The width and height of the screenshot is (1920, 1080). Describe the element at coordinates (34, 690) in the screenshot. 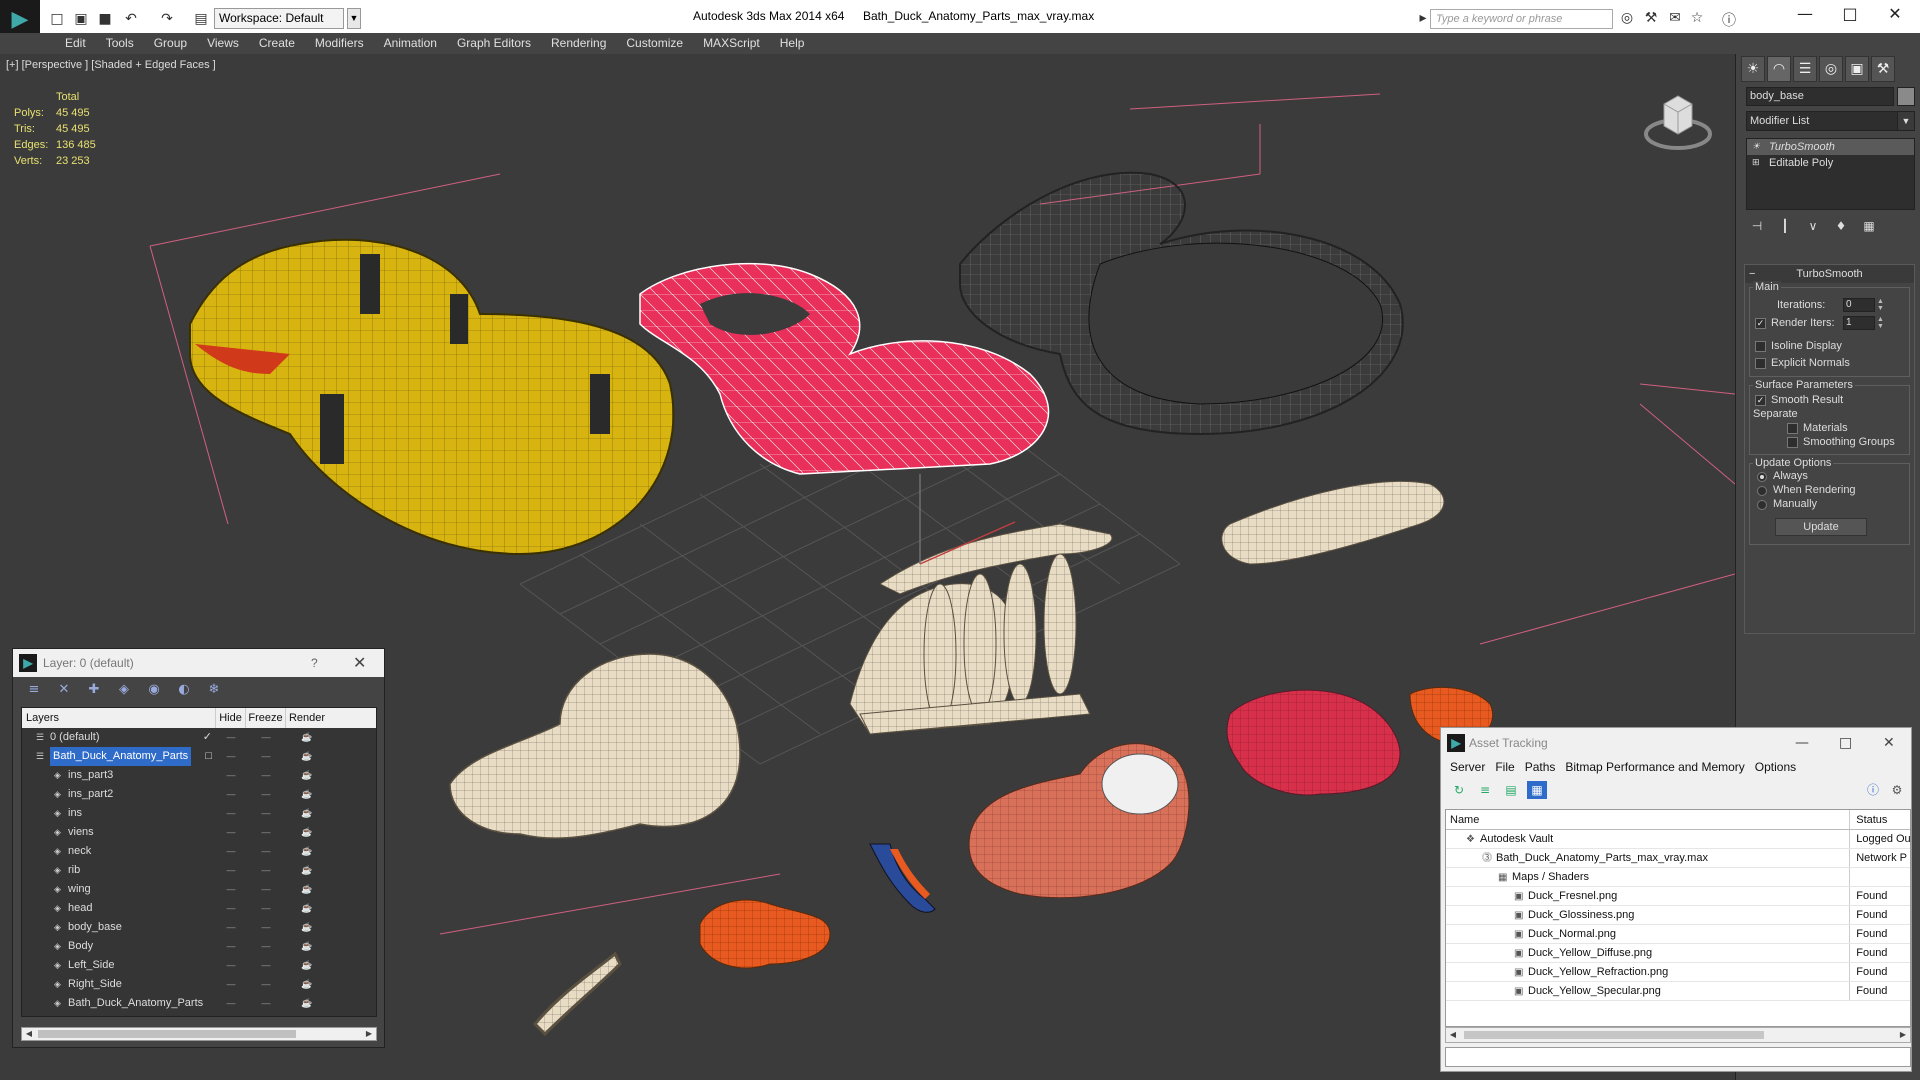

I see `layer-manager-icon: ≡` at that location.